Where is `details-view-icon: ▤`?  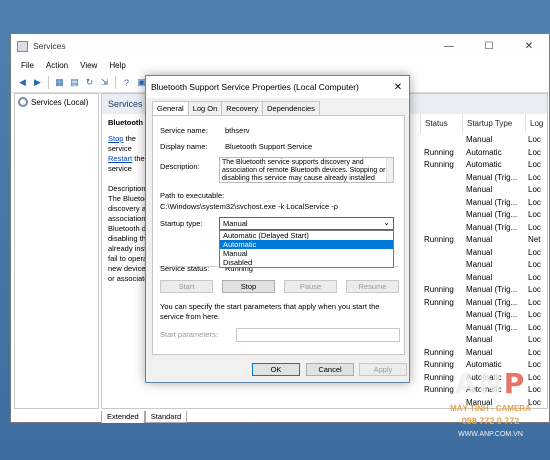
details-view-icon: ▤ is located at coordinates (74, 82).